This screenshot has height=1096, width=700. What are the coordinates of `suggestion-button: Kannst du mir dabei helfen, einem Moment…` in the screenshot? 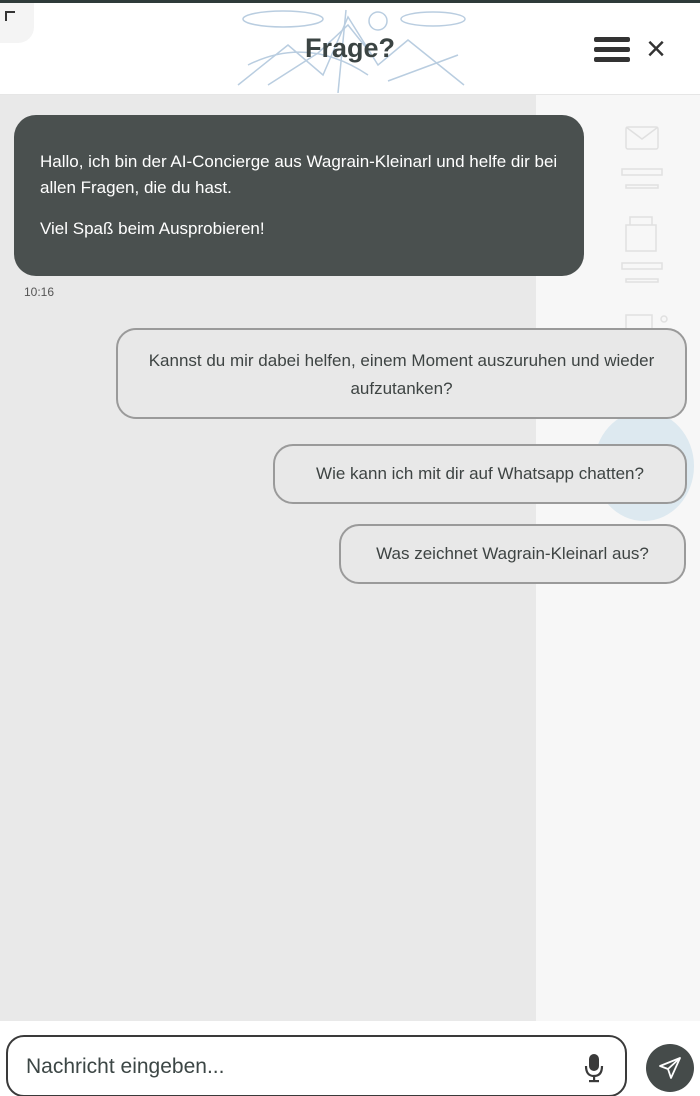 It's located at (401, 373).